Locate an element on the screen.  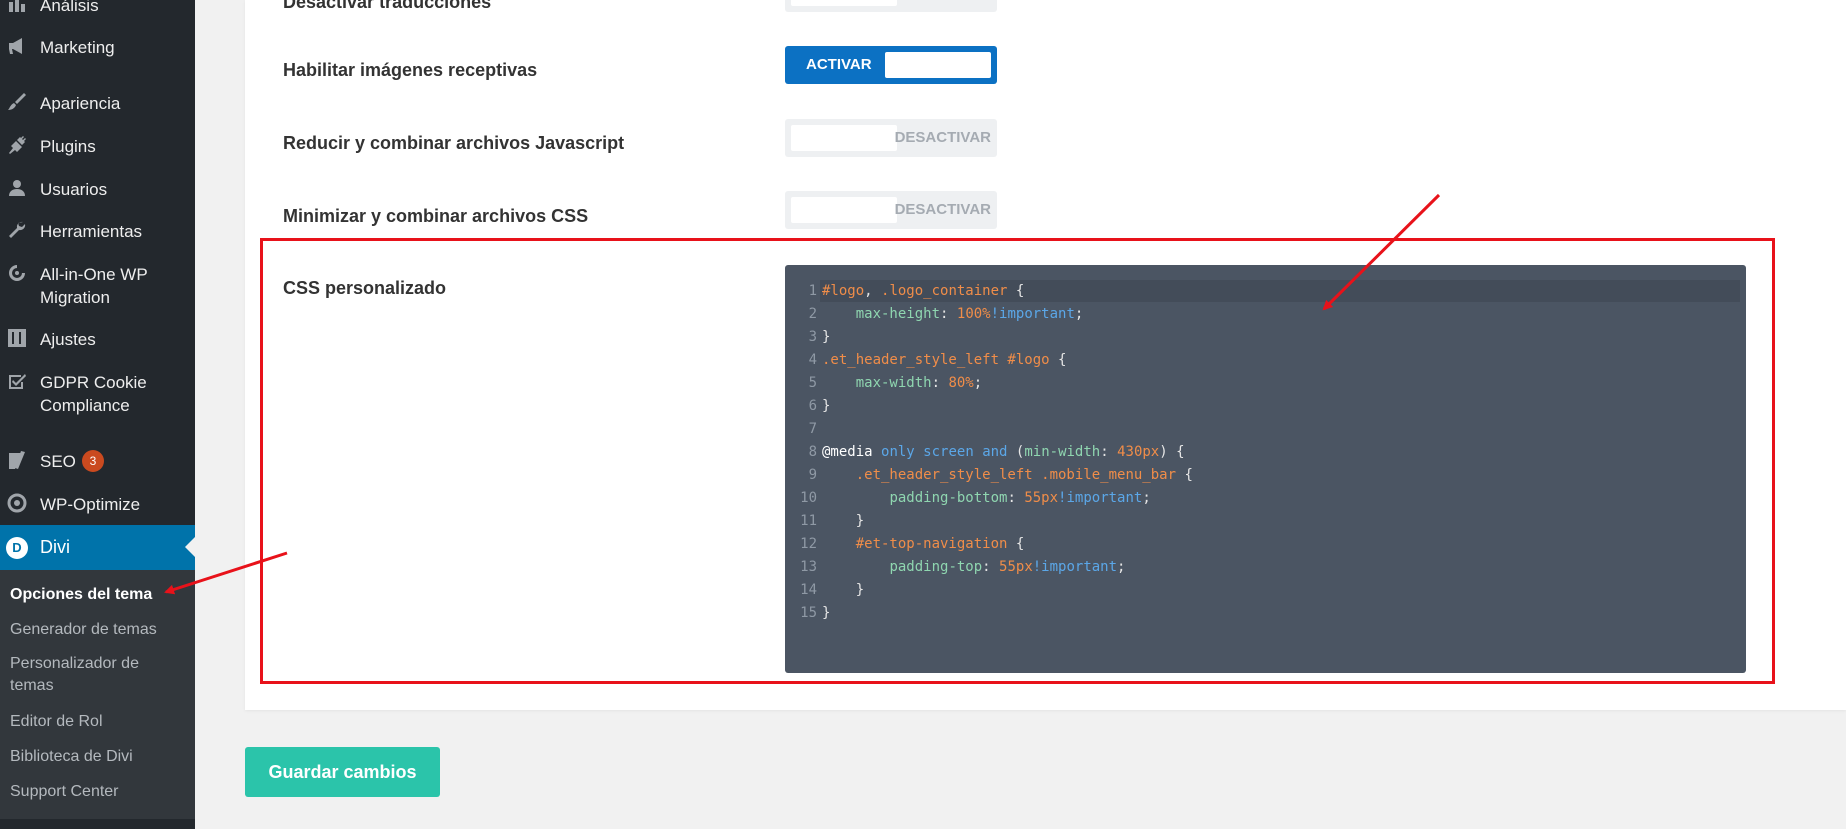
sidebar-item-all-in-one-migration: All-in-One WP Migration is located at coordinates (75, 286).